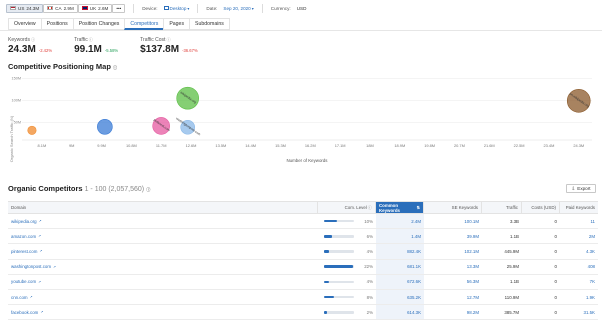 Image resolution: width=602 pixels, height=320 pixels. I want to click on com-level-fill, so click(325, 312).